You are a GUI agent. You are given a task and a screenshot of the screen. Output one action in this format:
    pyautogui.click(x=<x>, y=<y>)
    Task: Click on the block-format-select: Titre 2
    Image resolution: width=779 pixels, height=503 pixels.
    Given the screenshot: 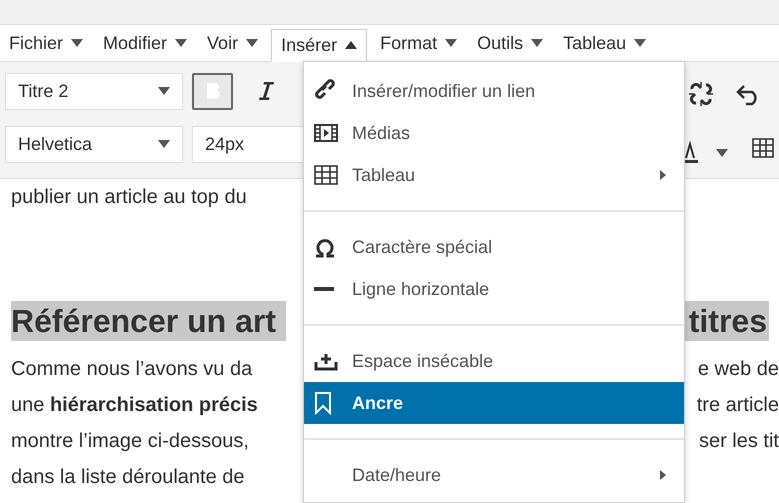 What is the action you would take?
    pyautogui.click(x=94, y=91)
    